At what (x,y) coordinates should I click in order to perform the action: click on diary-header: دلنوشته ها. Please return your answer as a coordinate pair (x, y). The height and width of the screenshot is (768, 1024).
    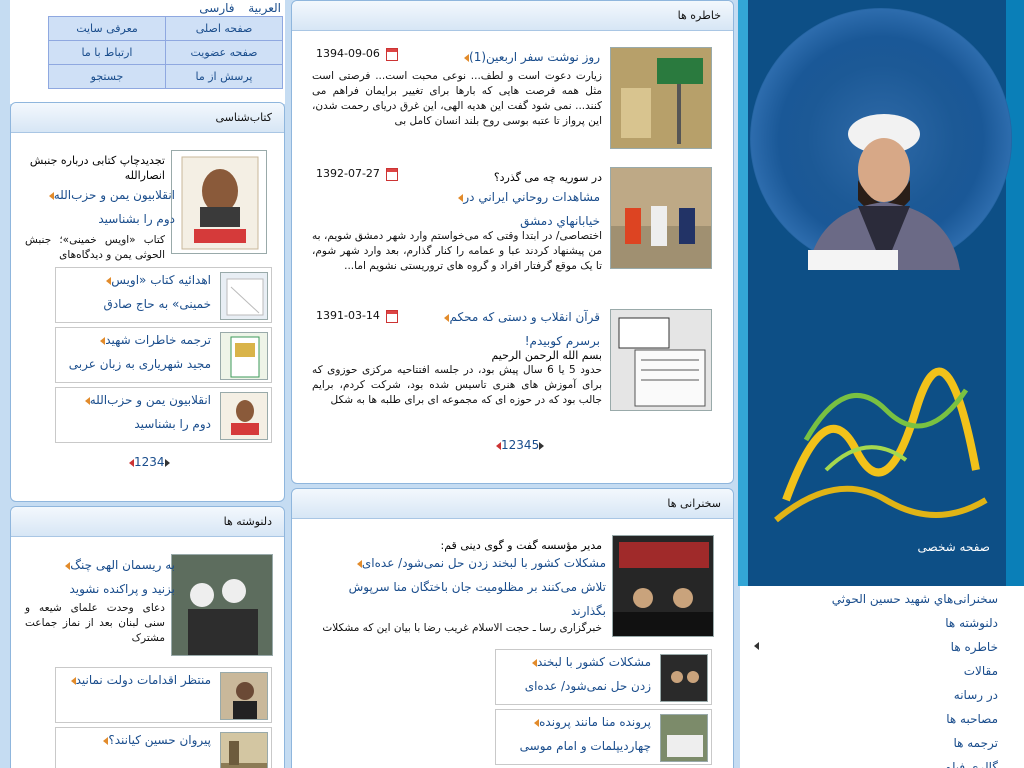
    Looking at the image, I should click on (147, 522).